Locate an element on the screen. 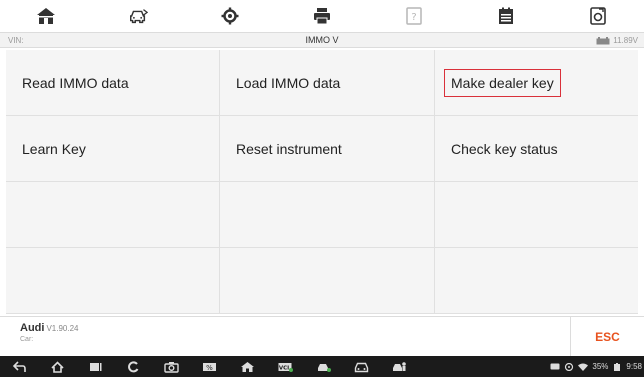  print-icon is located at coordinates (322, 16).